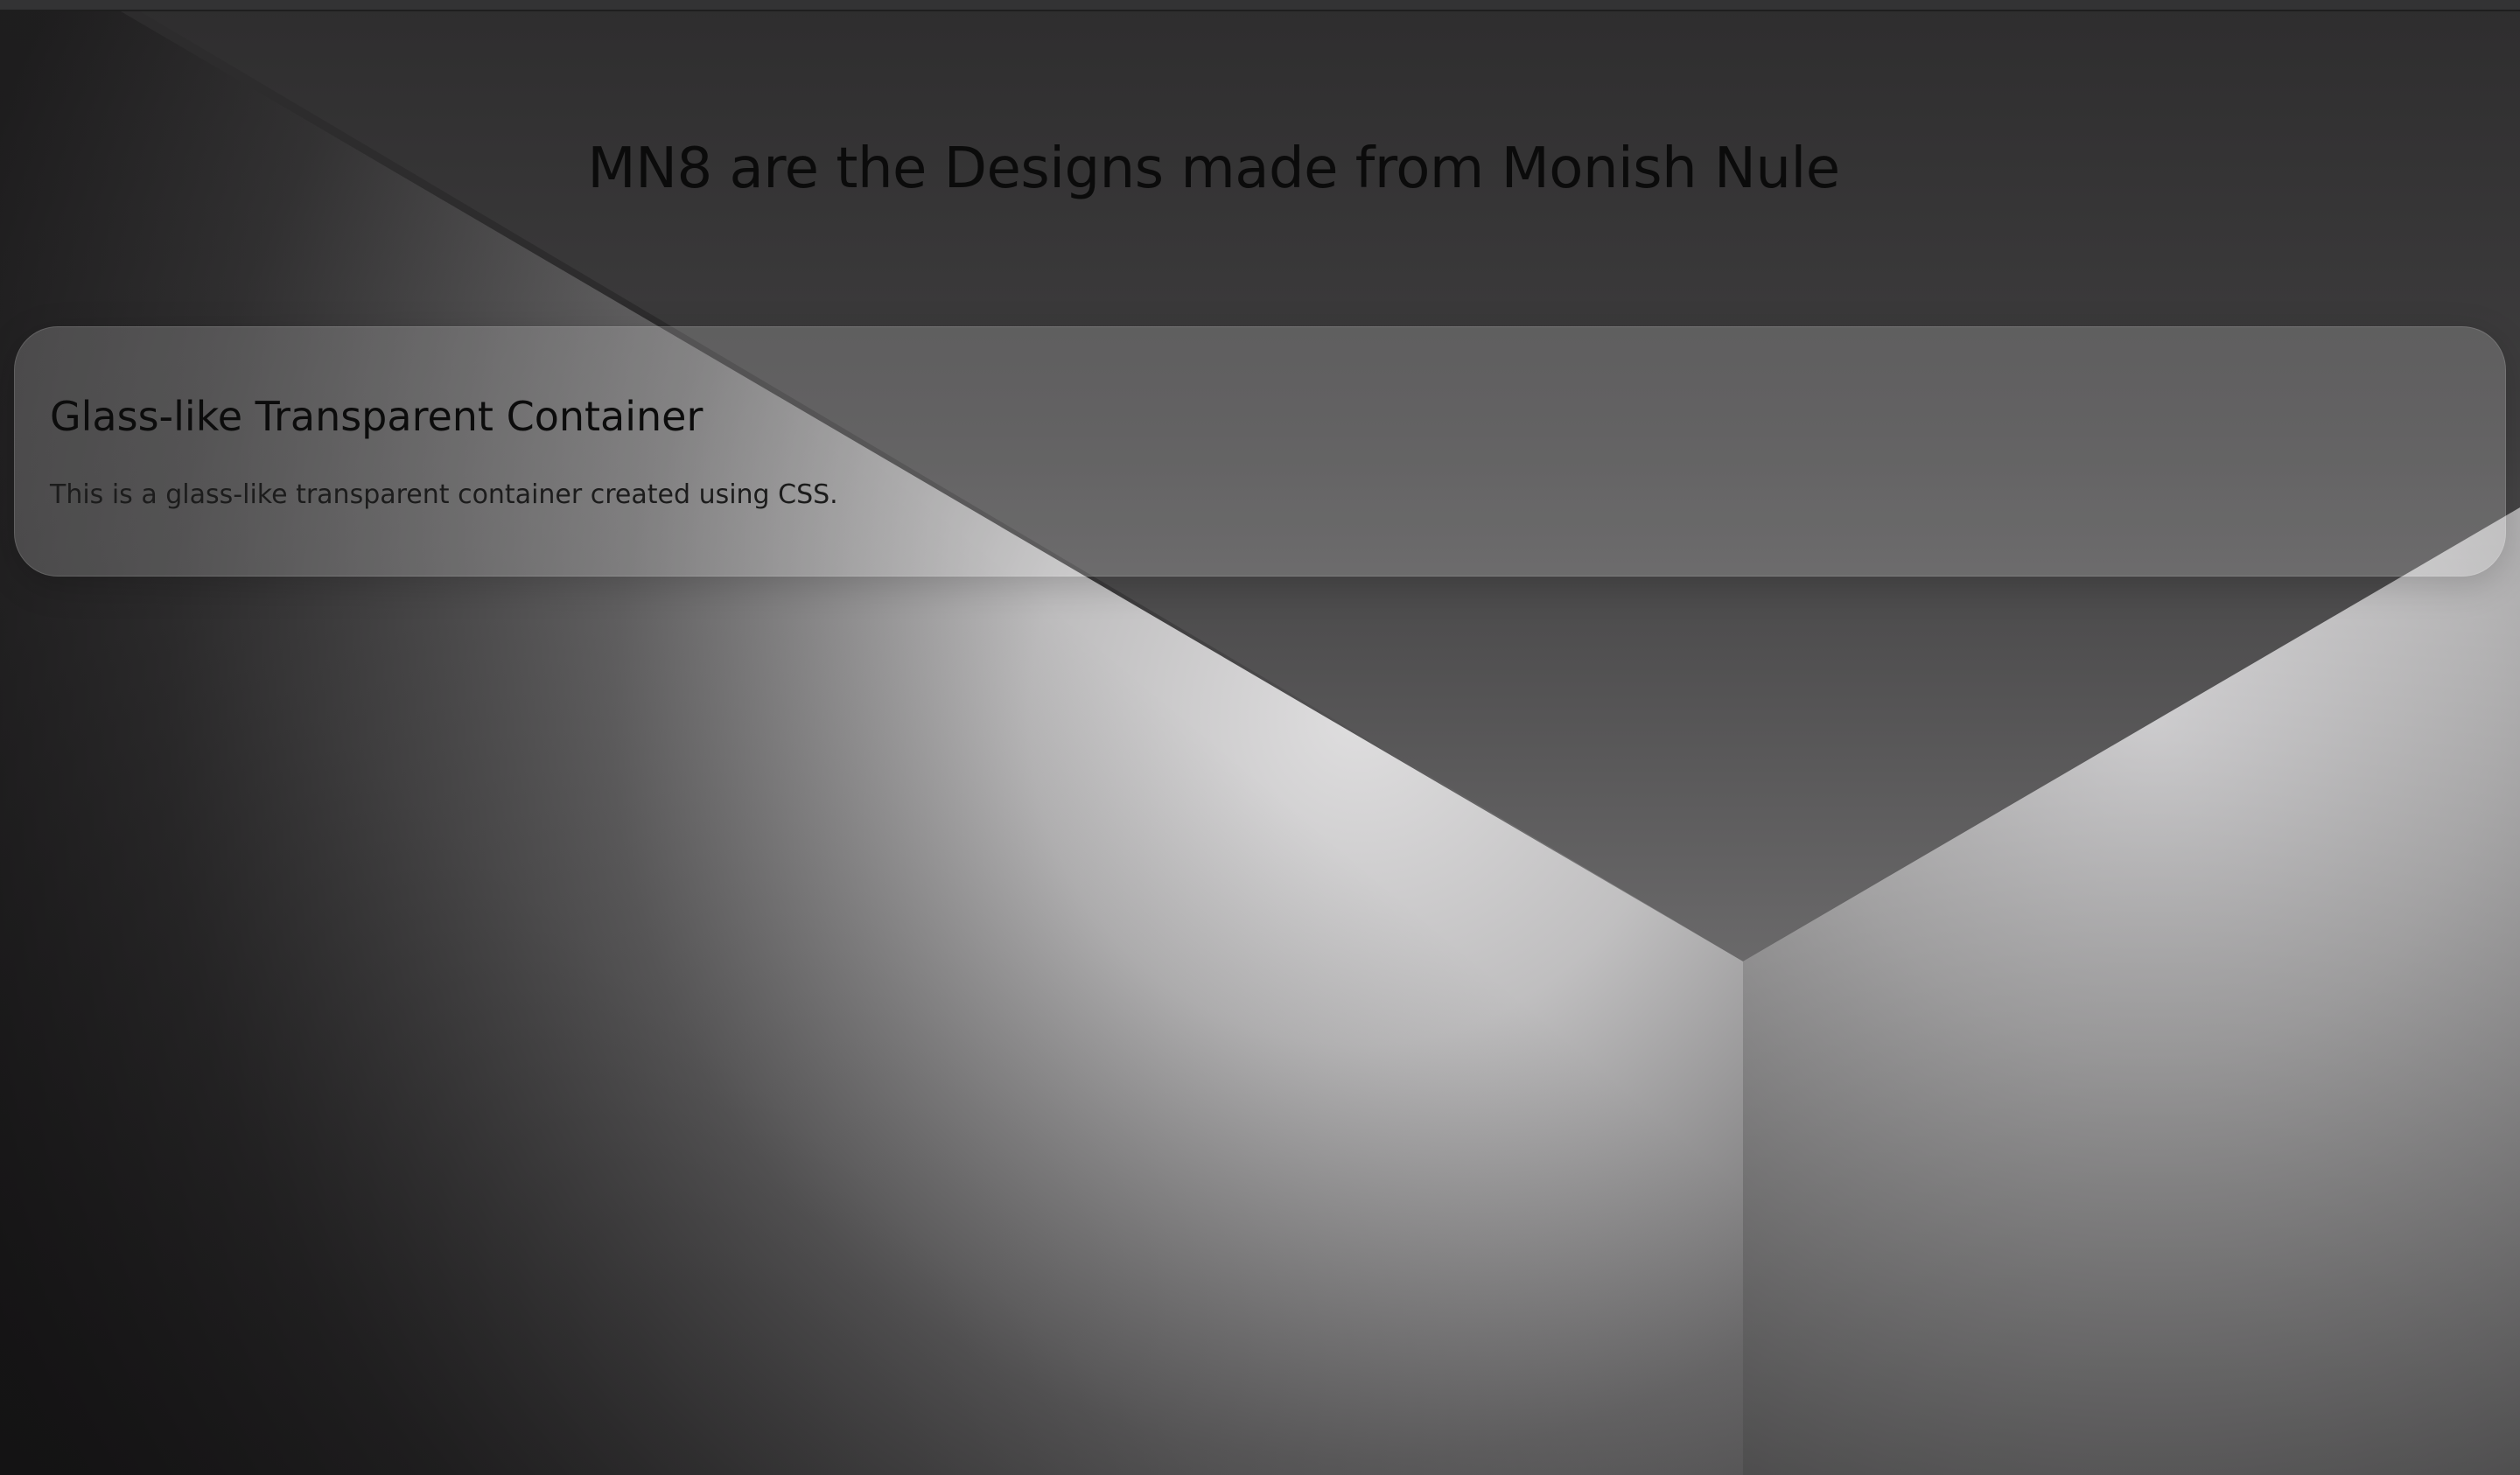  I want to click on glass-container-heading: Glass-like Transparent Container, so click(377, 416).